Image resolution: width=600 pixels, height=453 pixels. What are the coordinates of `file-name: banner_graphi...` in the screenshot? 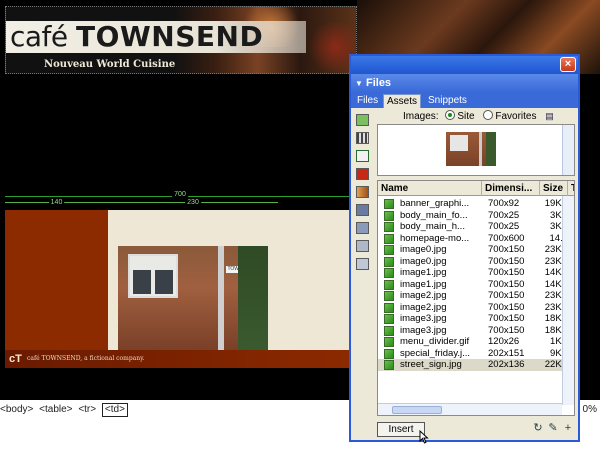 It's located at (435, 203).